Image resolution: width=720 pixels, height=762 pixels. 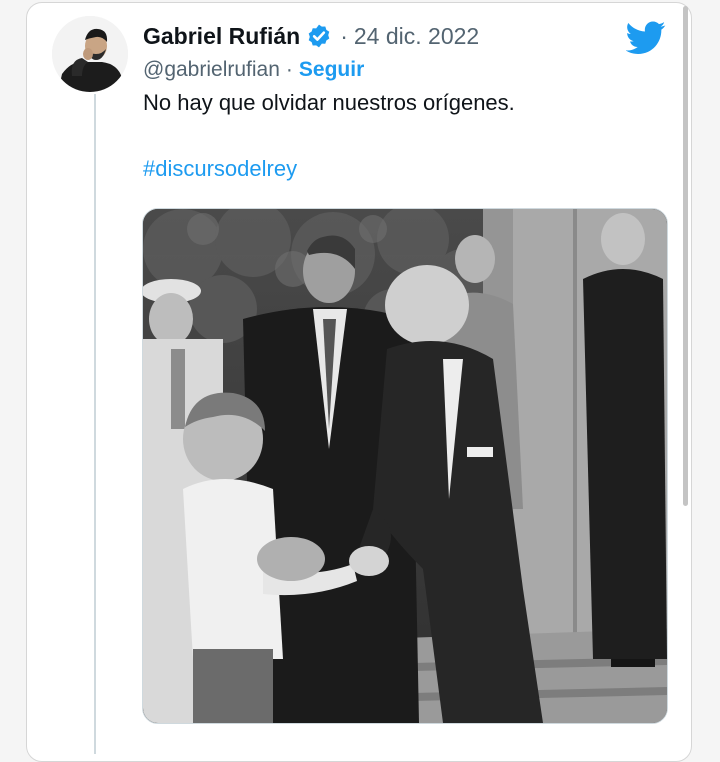 What do you see at coordinates (220, 169) in the screenshot?
I see `hashtag-link: #discursodelrey` at bounding box center [220, 169].